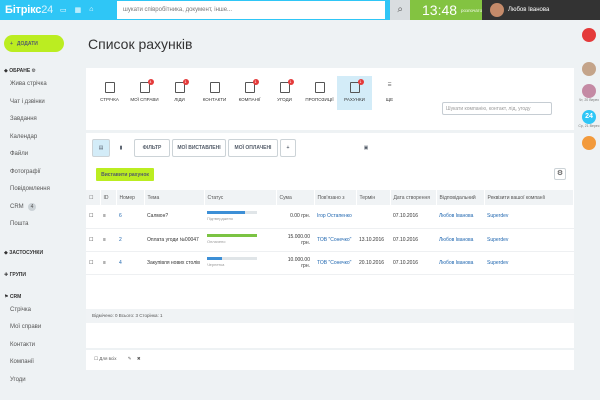 Image resolution: width=600 pixels, height=400 pixels. I want to click on deals-icon: 1, so click(286, 86).